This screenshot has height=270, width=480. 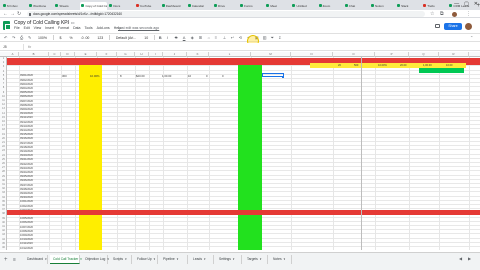 I want to click on profile-avatar, so click(x=454, y=14).